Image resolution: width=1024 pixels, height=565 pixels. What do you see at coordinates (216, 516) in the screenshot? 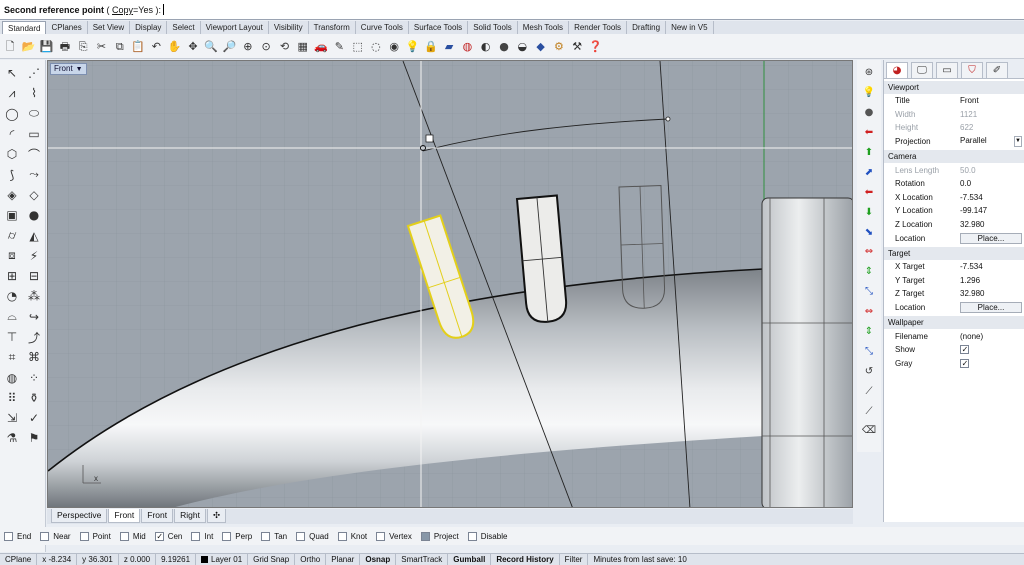
I see `viewport-tab-add-icon: ✣` at bounding box center [216, 516].